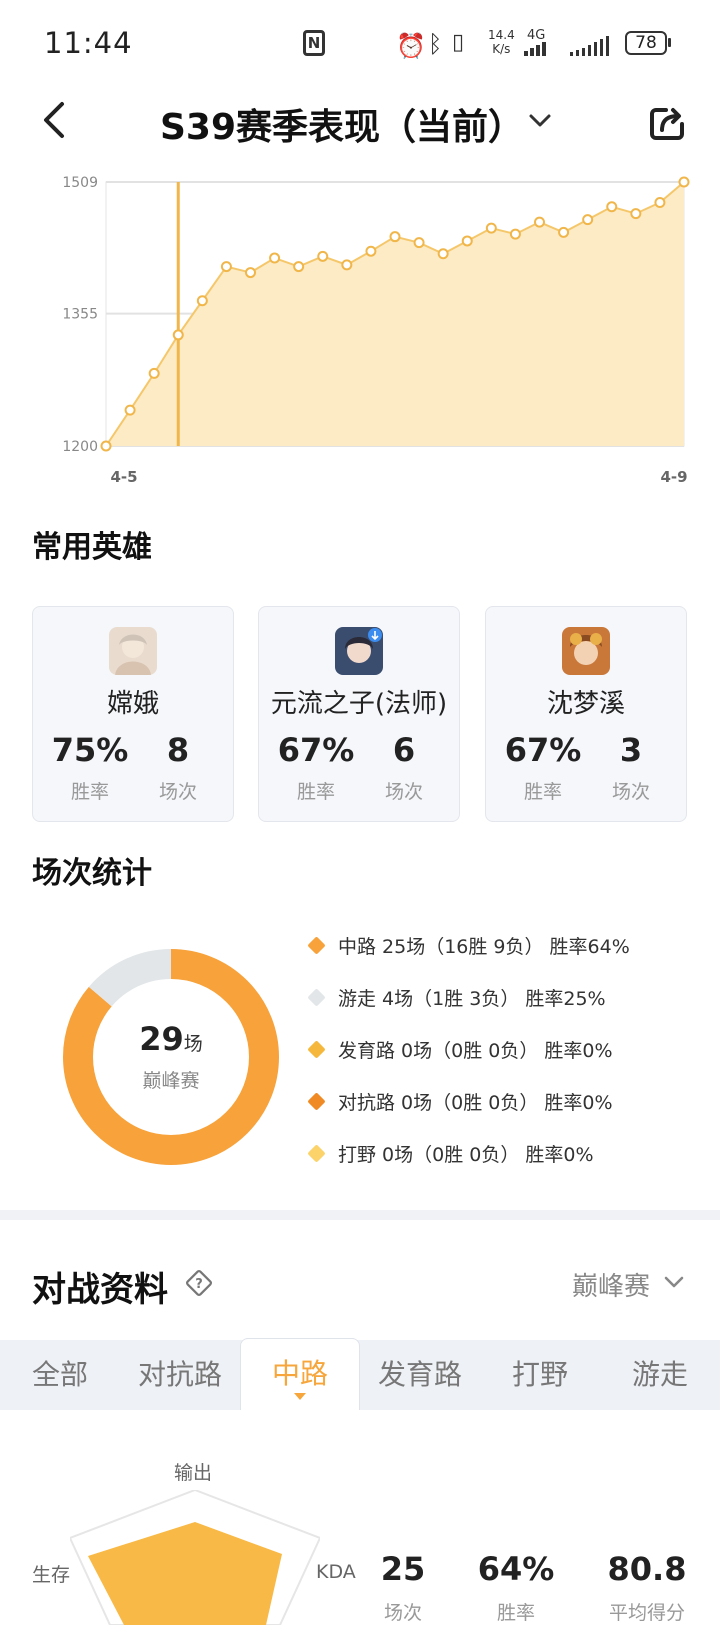 The width and height of the screenshot is (720, 1625). Describe the element at coordinates (472, 999) in the screenshot. I see `legend-text: 游走 4场（1胜 3负） 胜率25%` at that location.